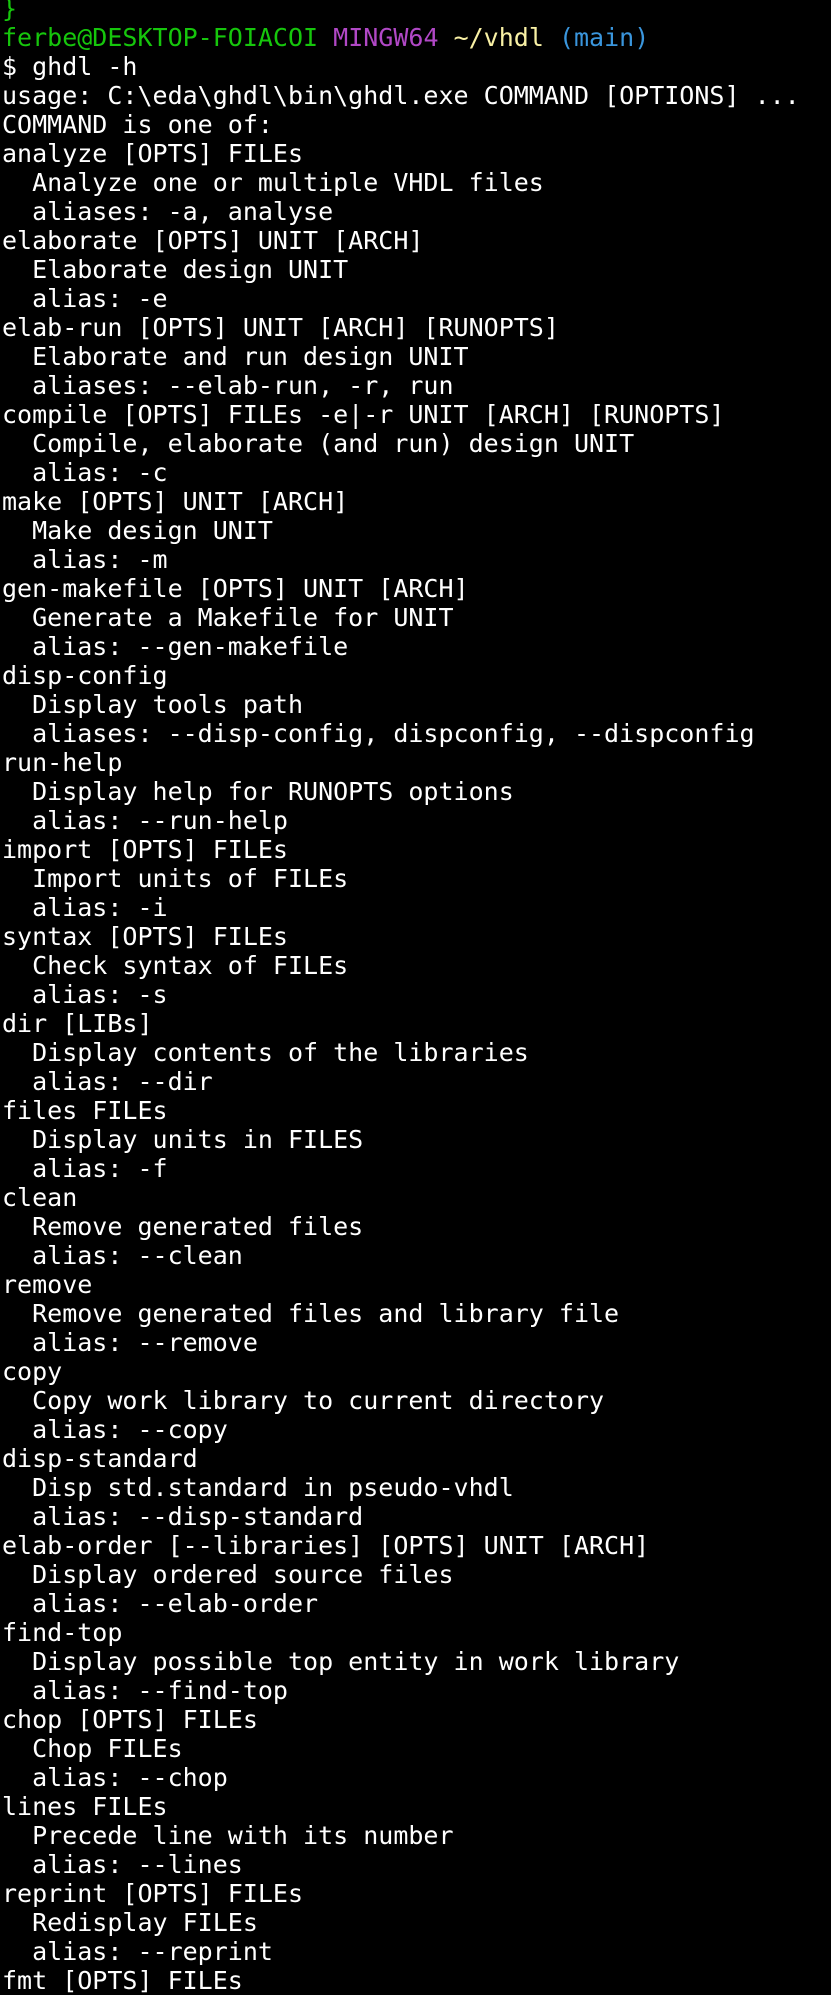 The image size is (831, 1995). What do you see at coordinates (416, 153) in the screenshot?
I see `terminal-line: analyze [OPTS] FILEs` at bounding box center [416, 153].